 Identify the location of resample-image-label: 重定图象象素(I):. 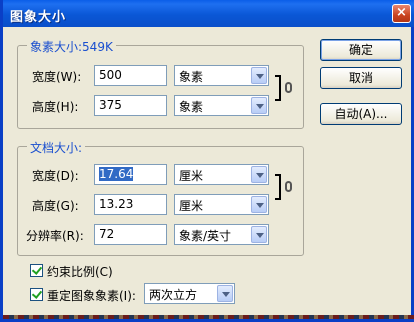
(91, 295).